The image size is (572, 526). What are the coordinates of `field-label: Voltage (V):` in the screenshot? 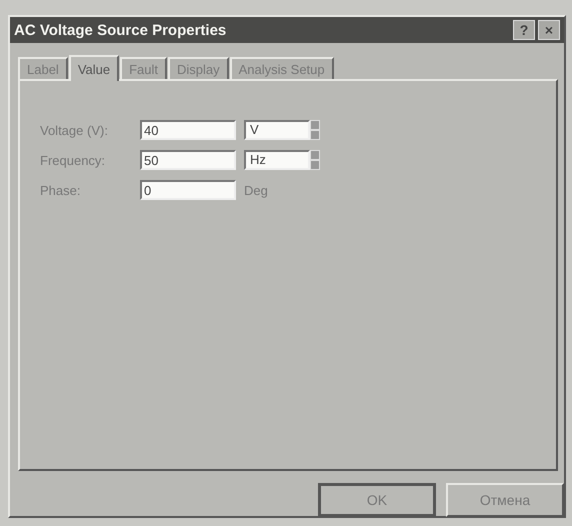 It's located at (74, 130).